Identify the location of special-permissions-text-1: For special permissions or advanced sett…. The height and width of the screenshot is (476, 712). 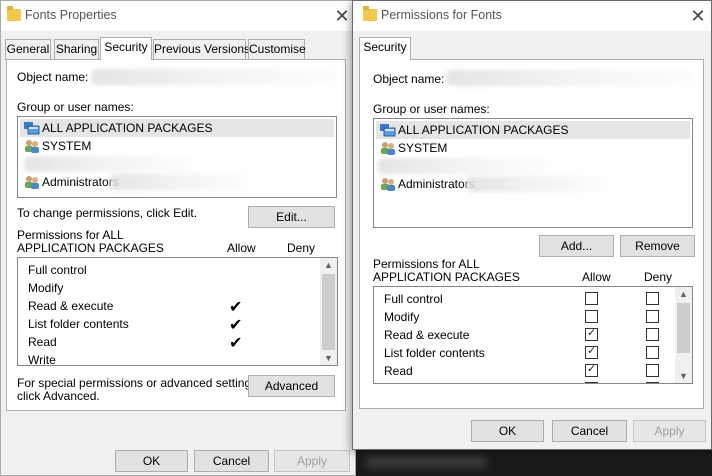
(139, 383).